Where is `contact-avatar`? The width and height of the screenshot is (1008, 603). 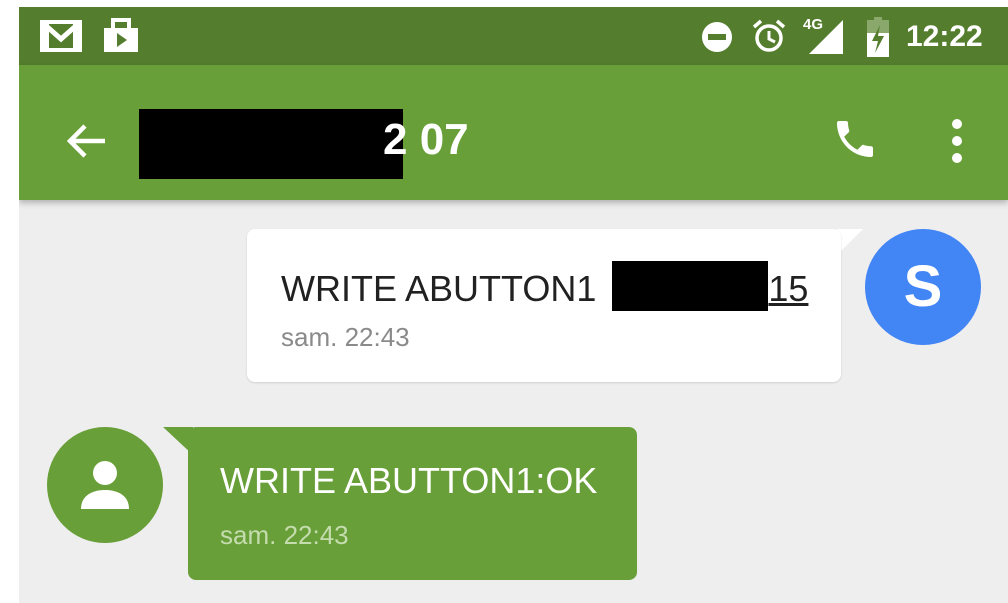 contact-avatar is located at coordinates (105, 485).